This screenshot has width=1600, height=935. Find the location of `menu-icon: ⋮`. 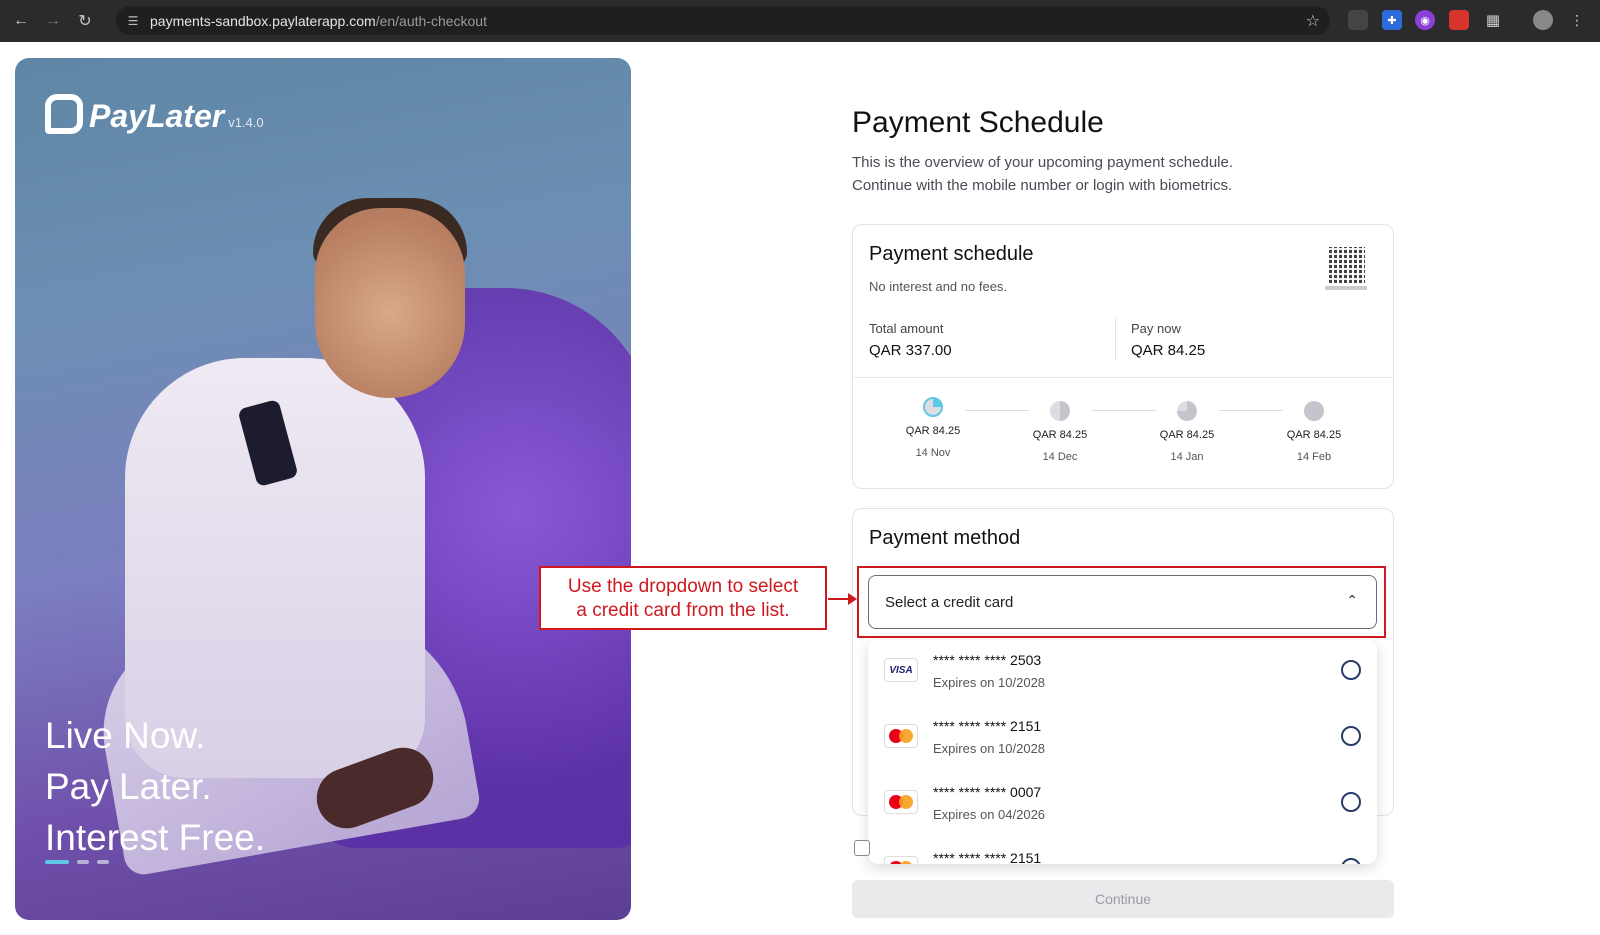

menu-icon: ⋮ is located at coordinates (1577, 20).